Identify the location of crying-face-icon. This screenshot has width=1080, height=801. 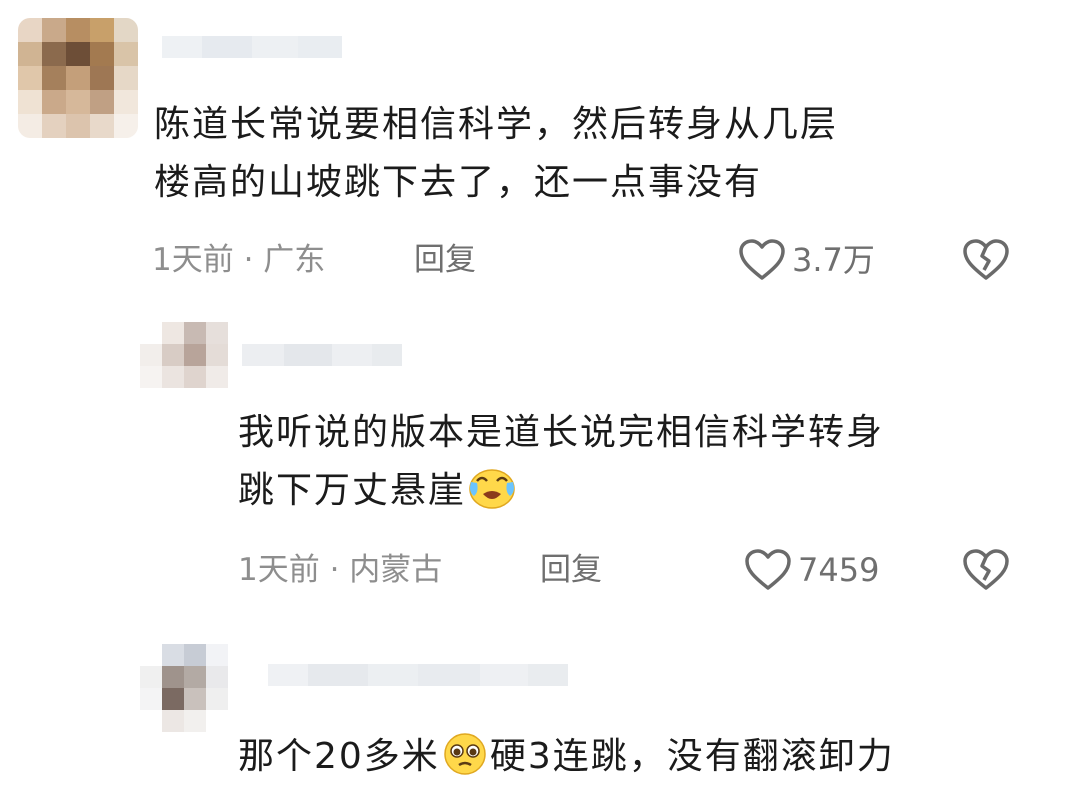
(492, 496).